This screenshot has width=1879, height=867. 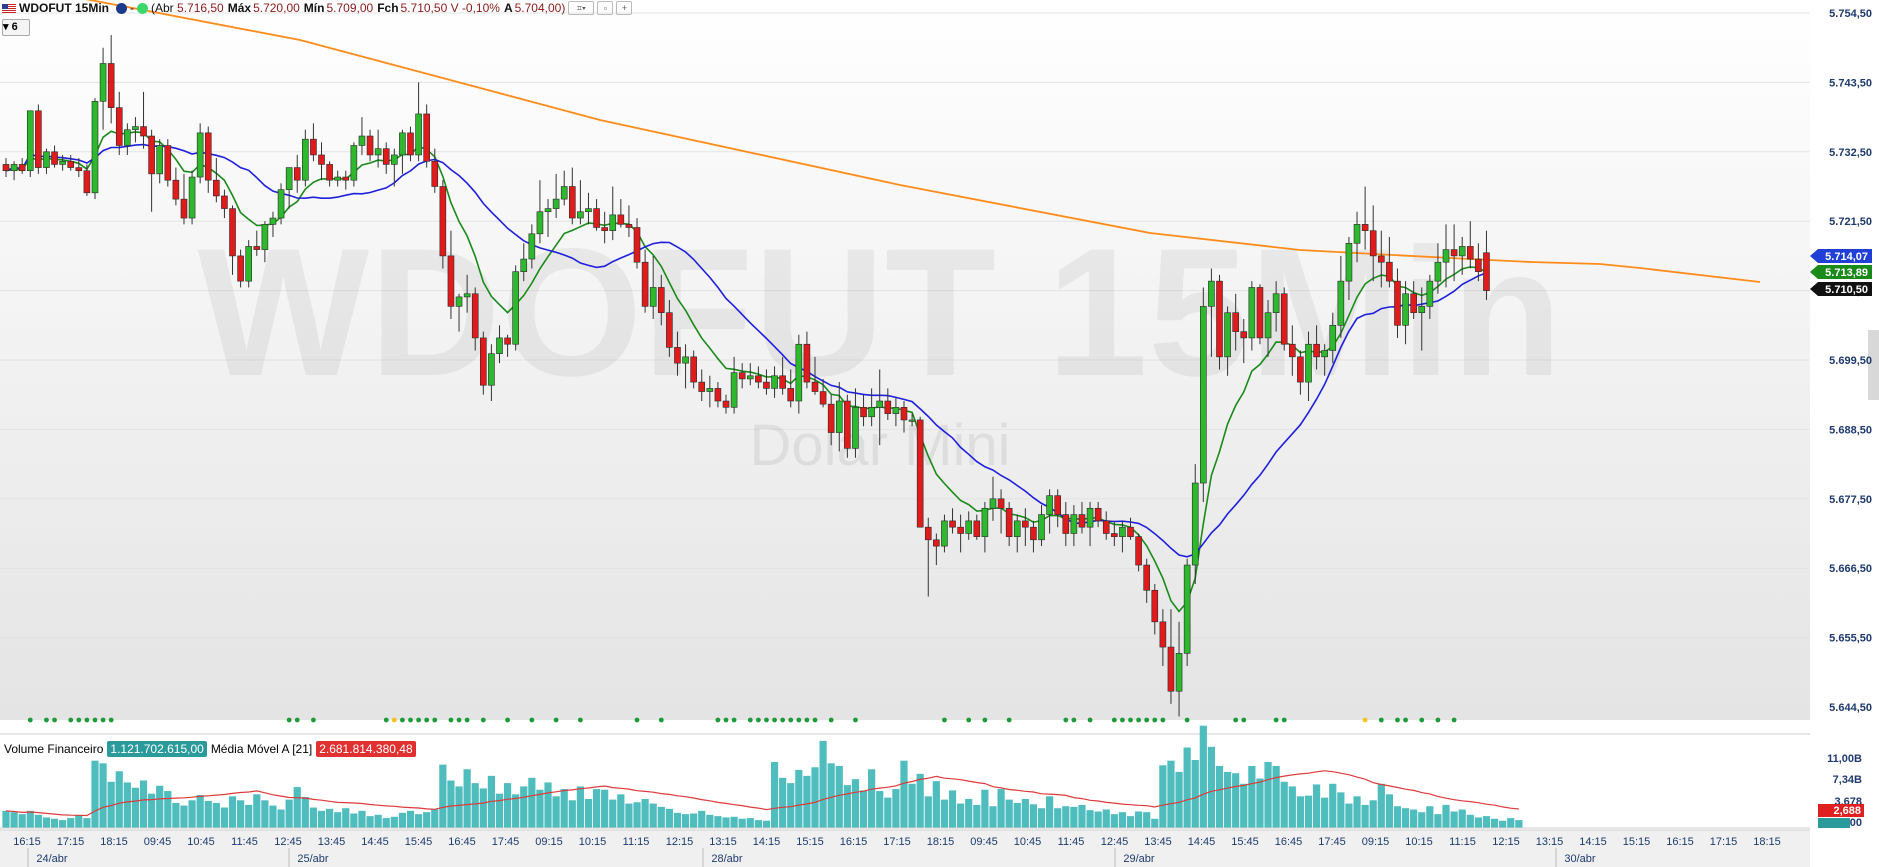 I want to click on minimize-icon: ▫, so click(x=605, y=8).